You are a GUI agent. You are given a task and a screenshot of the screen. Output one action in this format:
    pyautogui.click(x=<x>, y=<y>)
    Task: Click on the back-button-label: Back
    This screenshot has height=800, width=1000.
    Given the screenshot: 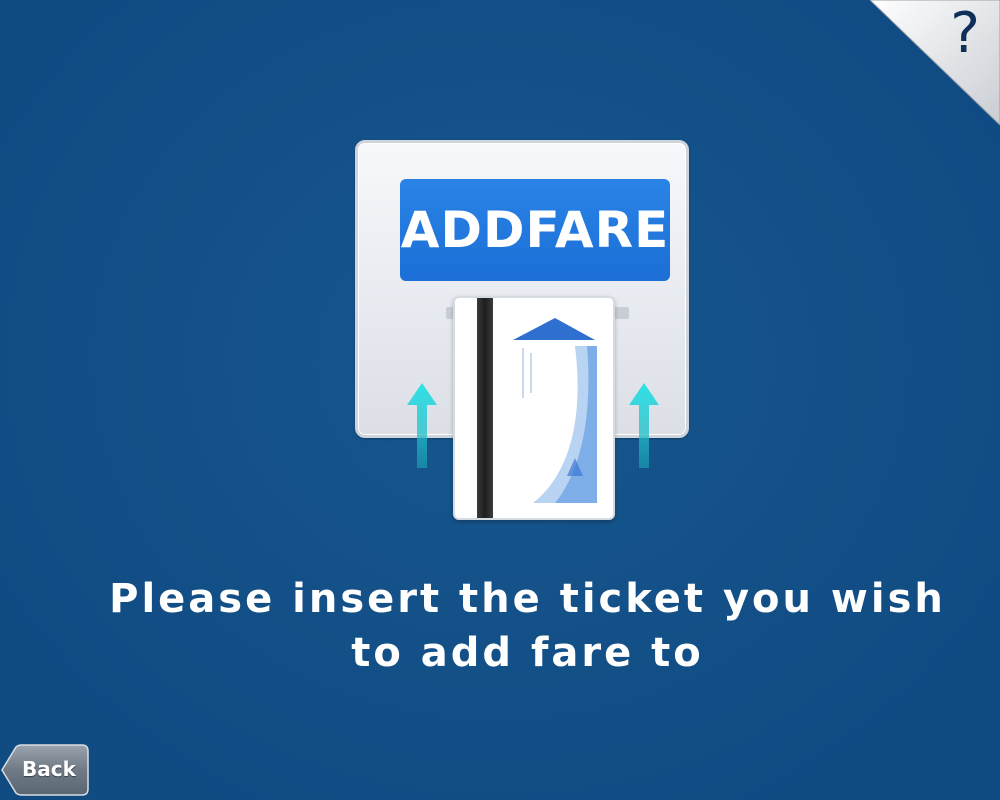 What is the action you would take?
    pyautogui.click(x=49, y=769)
    